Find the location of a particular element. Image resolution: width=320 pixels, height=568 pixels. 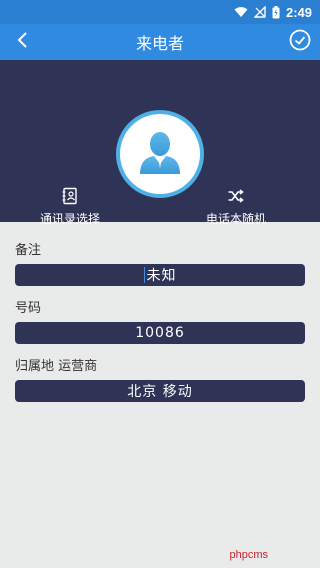

carrier-label: 归属地 运营商 is located at coordinates (56, 366).